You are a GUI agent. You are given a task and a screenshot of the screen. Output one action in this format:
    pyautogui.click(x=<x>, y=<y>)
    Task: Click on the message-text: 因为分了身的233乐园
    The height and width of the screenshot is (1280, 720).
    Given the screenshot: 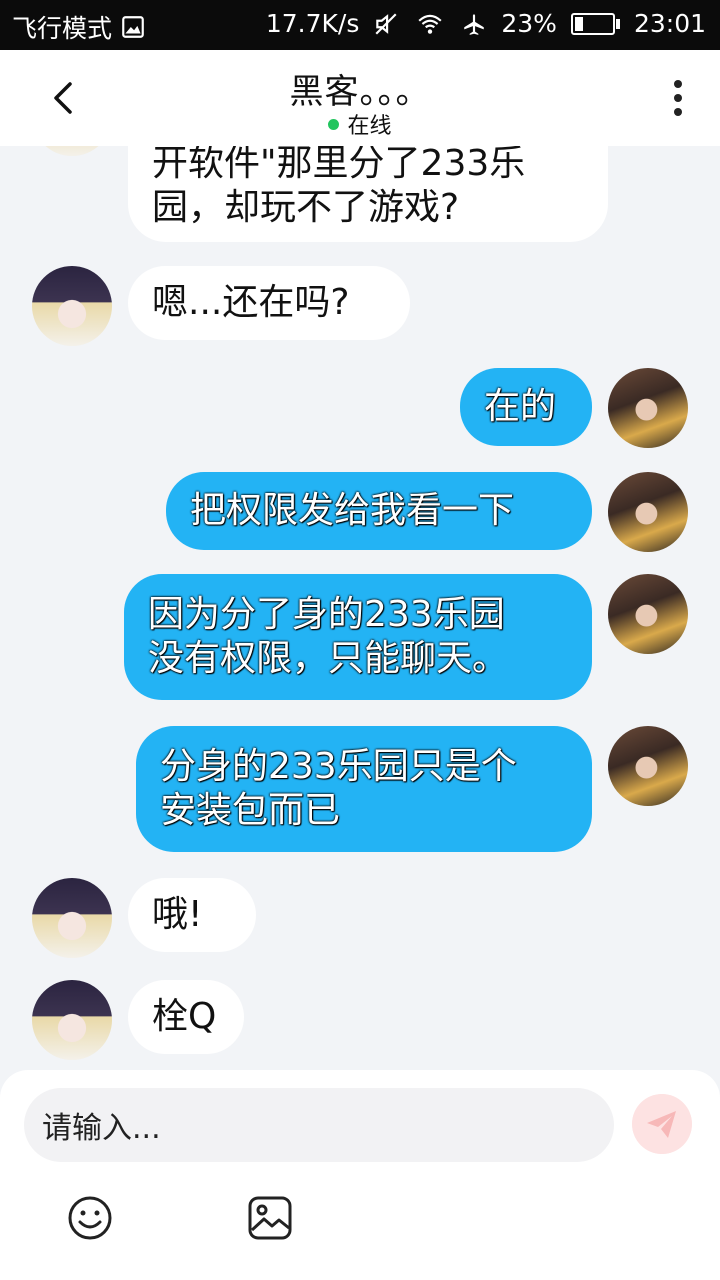 What is the action you would take?
    pyautogui.click(x=326, y=614)
    